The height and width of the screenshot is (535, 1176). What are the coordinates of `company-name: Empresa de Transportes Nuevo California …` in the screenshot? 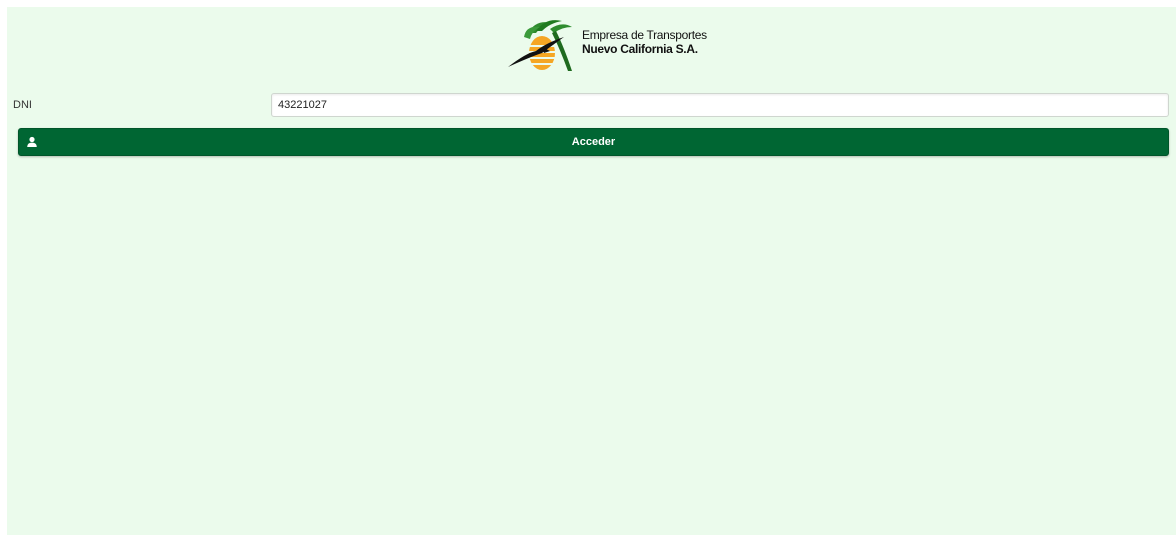 It's located at (644, 42).